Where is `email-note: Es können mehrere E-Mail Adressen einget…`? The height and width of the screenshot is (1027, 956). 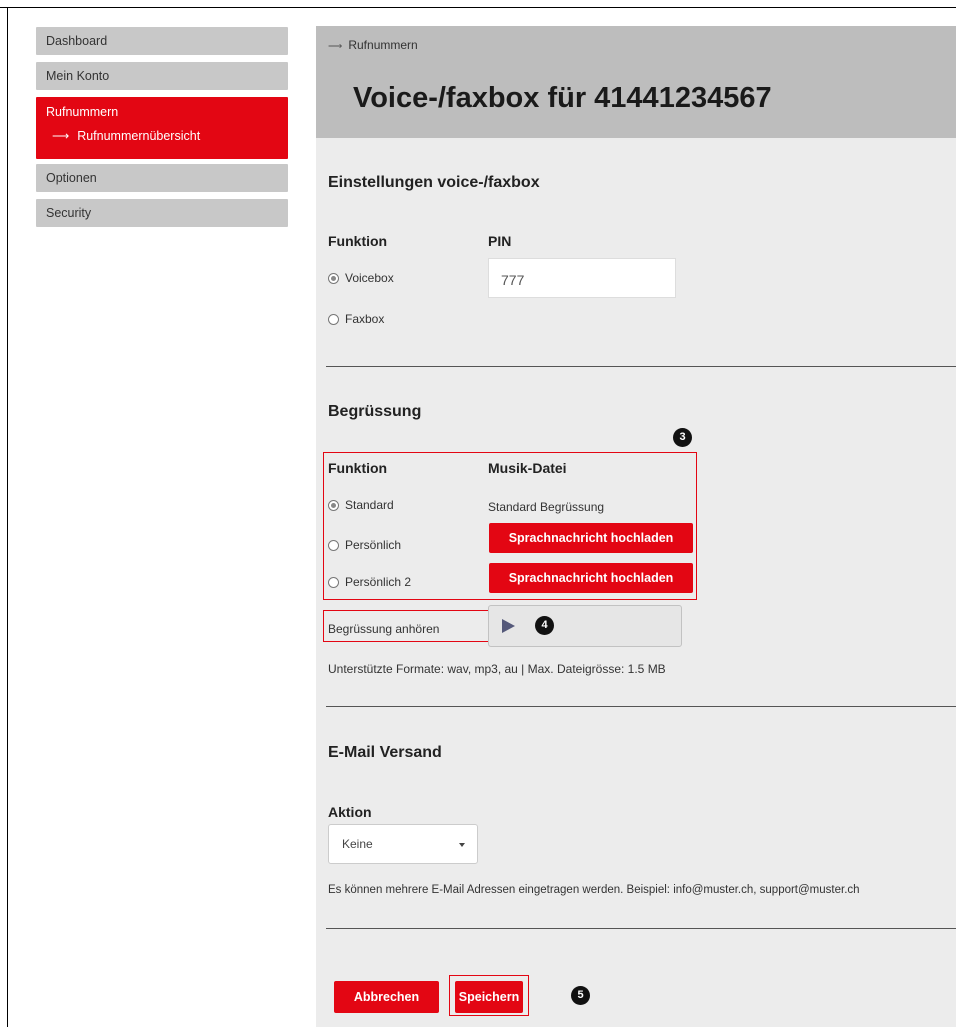
email-note: Es können mehrere E-Mail Adressen einget… is located at coordinates (594, 890).